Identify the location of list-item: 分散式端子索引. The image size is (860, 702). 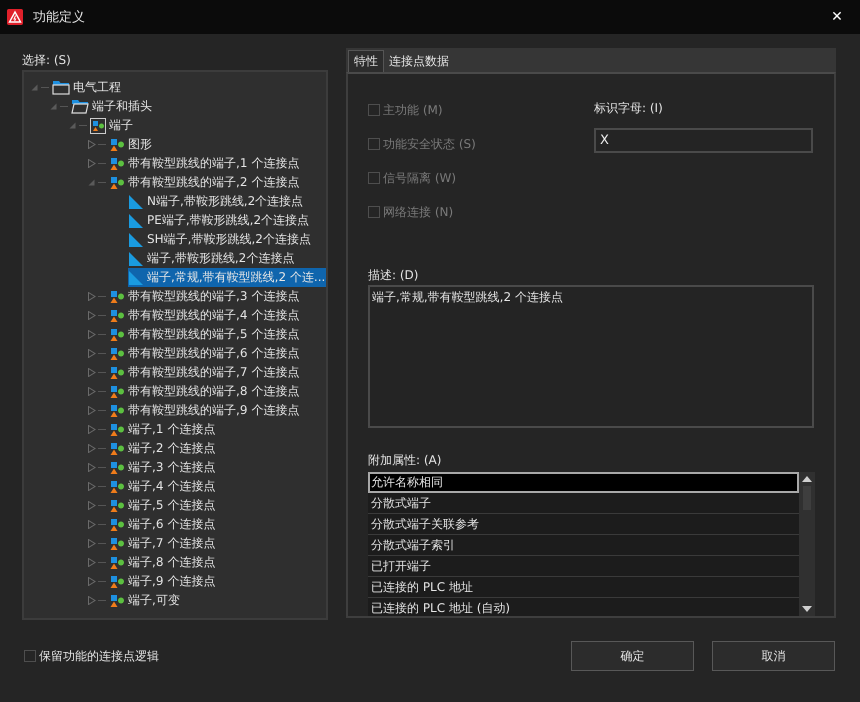
(583, 545).